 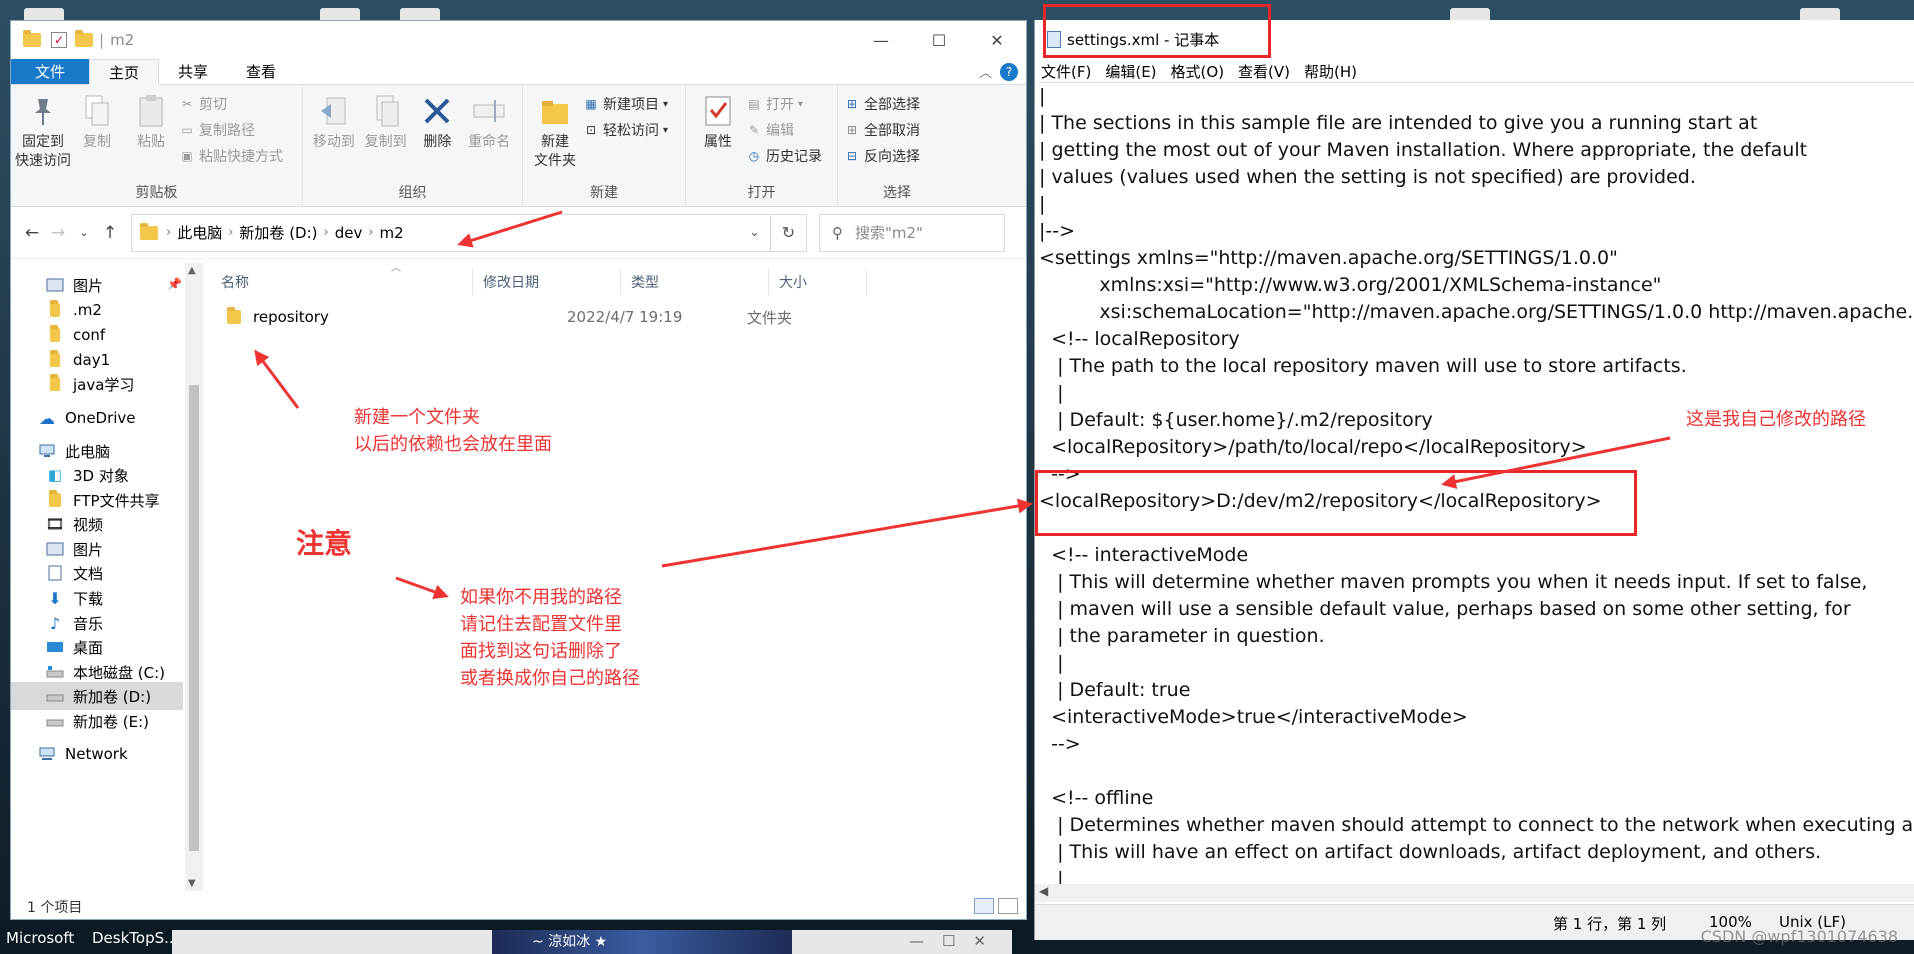 I want to click on tab-view: 查看, so click(x=261, y=71).